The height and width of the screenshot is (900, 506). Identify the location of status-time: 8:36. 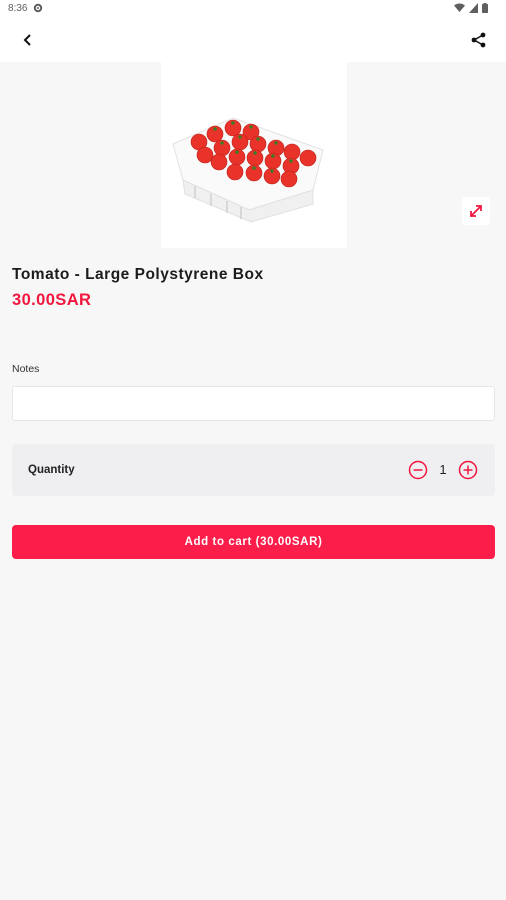
(18, 8).